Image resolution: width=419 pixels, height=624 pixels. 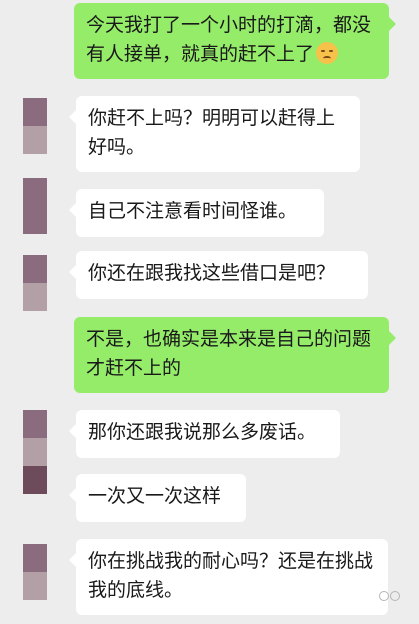 What do you see at coordinates (155, 496) in the screenshot?
I see `message-text: 一次又一次这样` at bounding box center [155, 496].